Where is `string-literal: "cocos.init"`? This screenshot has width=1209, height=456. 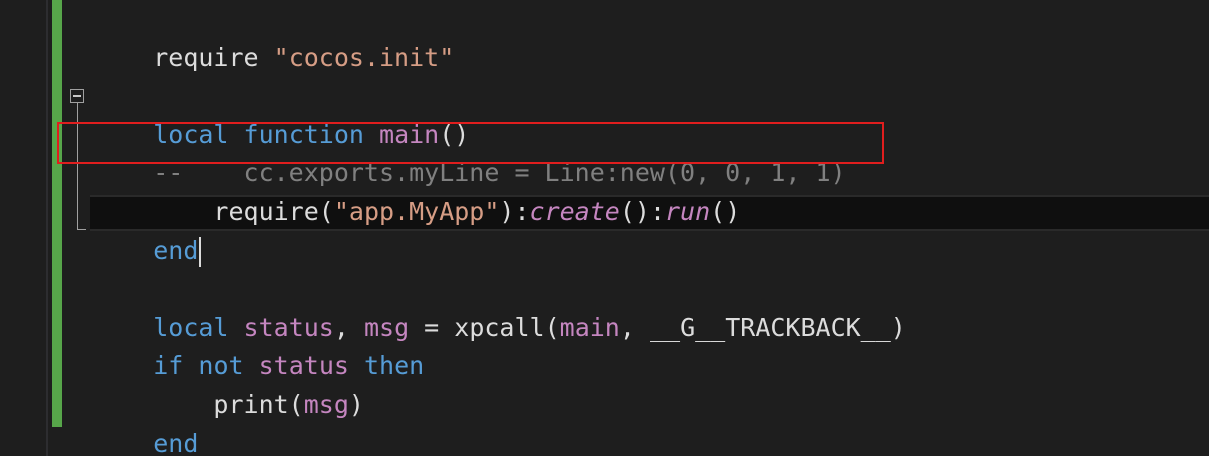
string-literal: "cocos.init" is located at coordinates (364, 57).